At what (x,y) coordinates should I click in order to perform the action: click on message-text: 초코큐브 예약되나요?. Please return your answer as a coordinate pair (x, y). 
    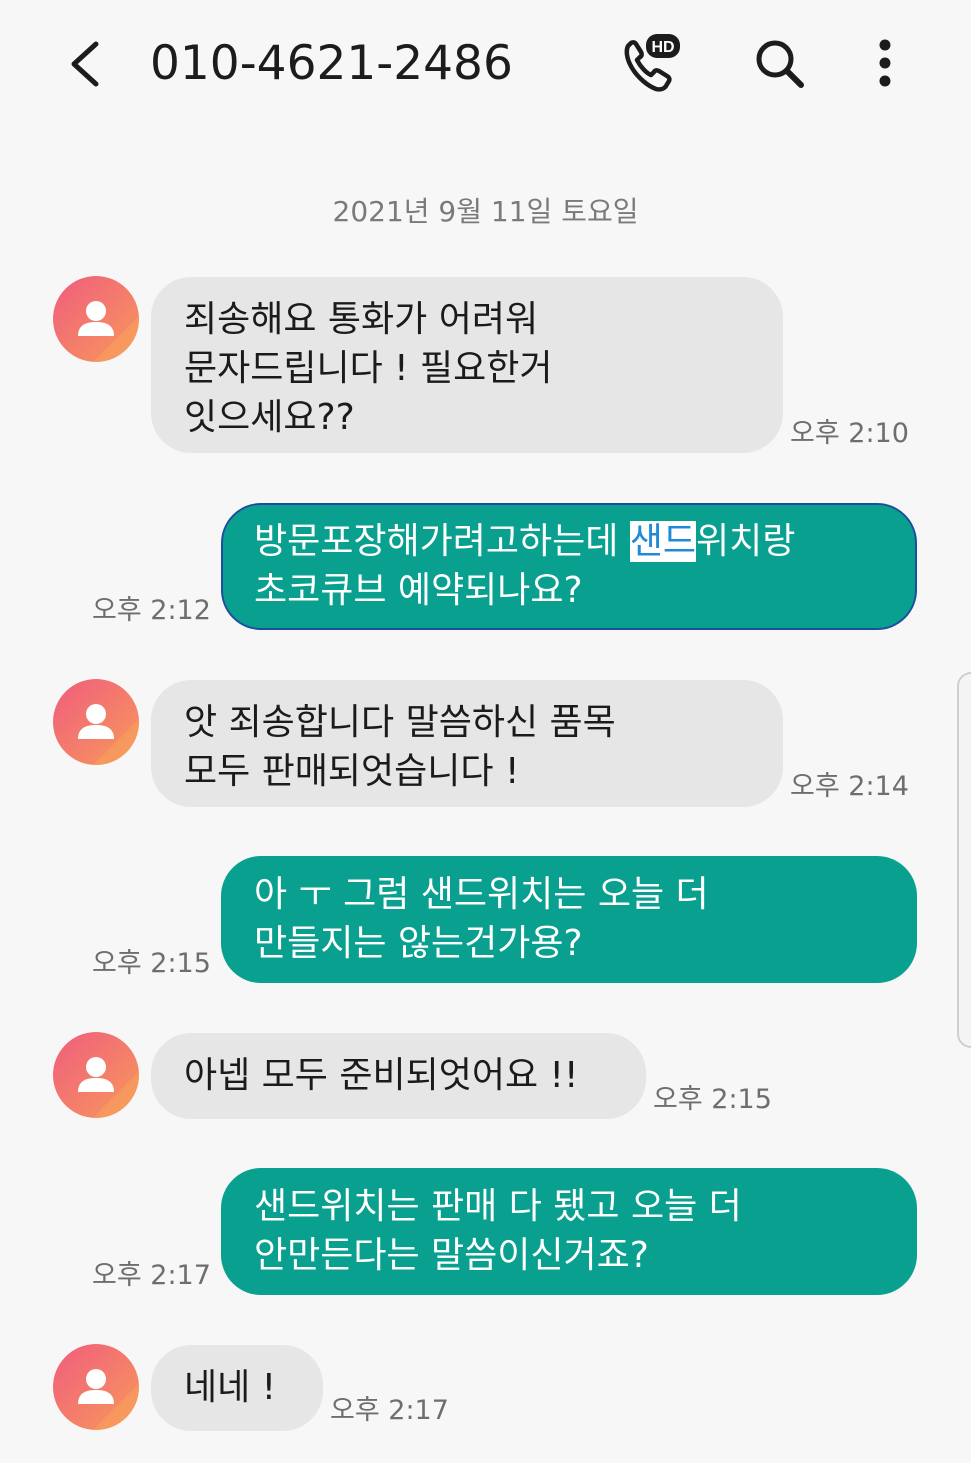
    Looking at the image, I should click on (418, 590).